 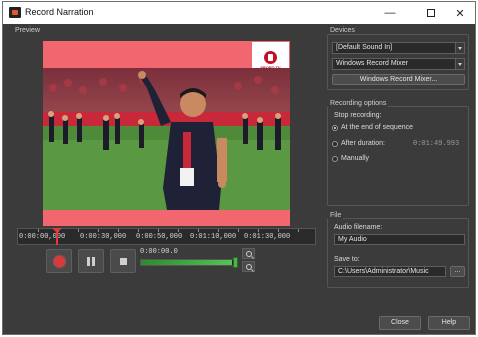 I want to click on timeline-label: 0:00:30,000, so click(x=103, y=237).